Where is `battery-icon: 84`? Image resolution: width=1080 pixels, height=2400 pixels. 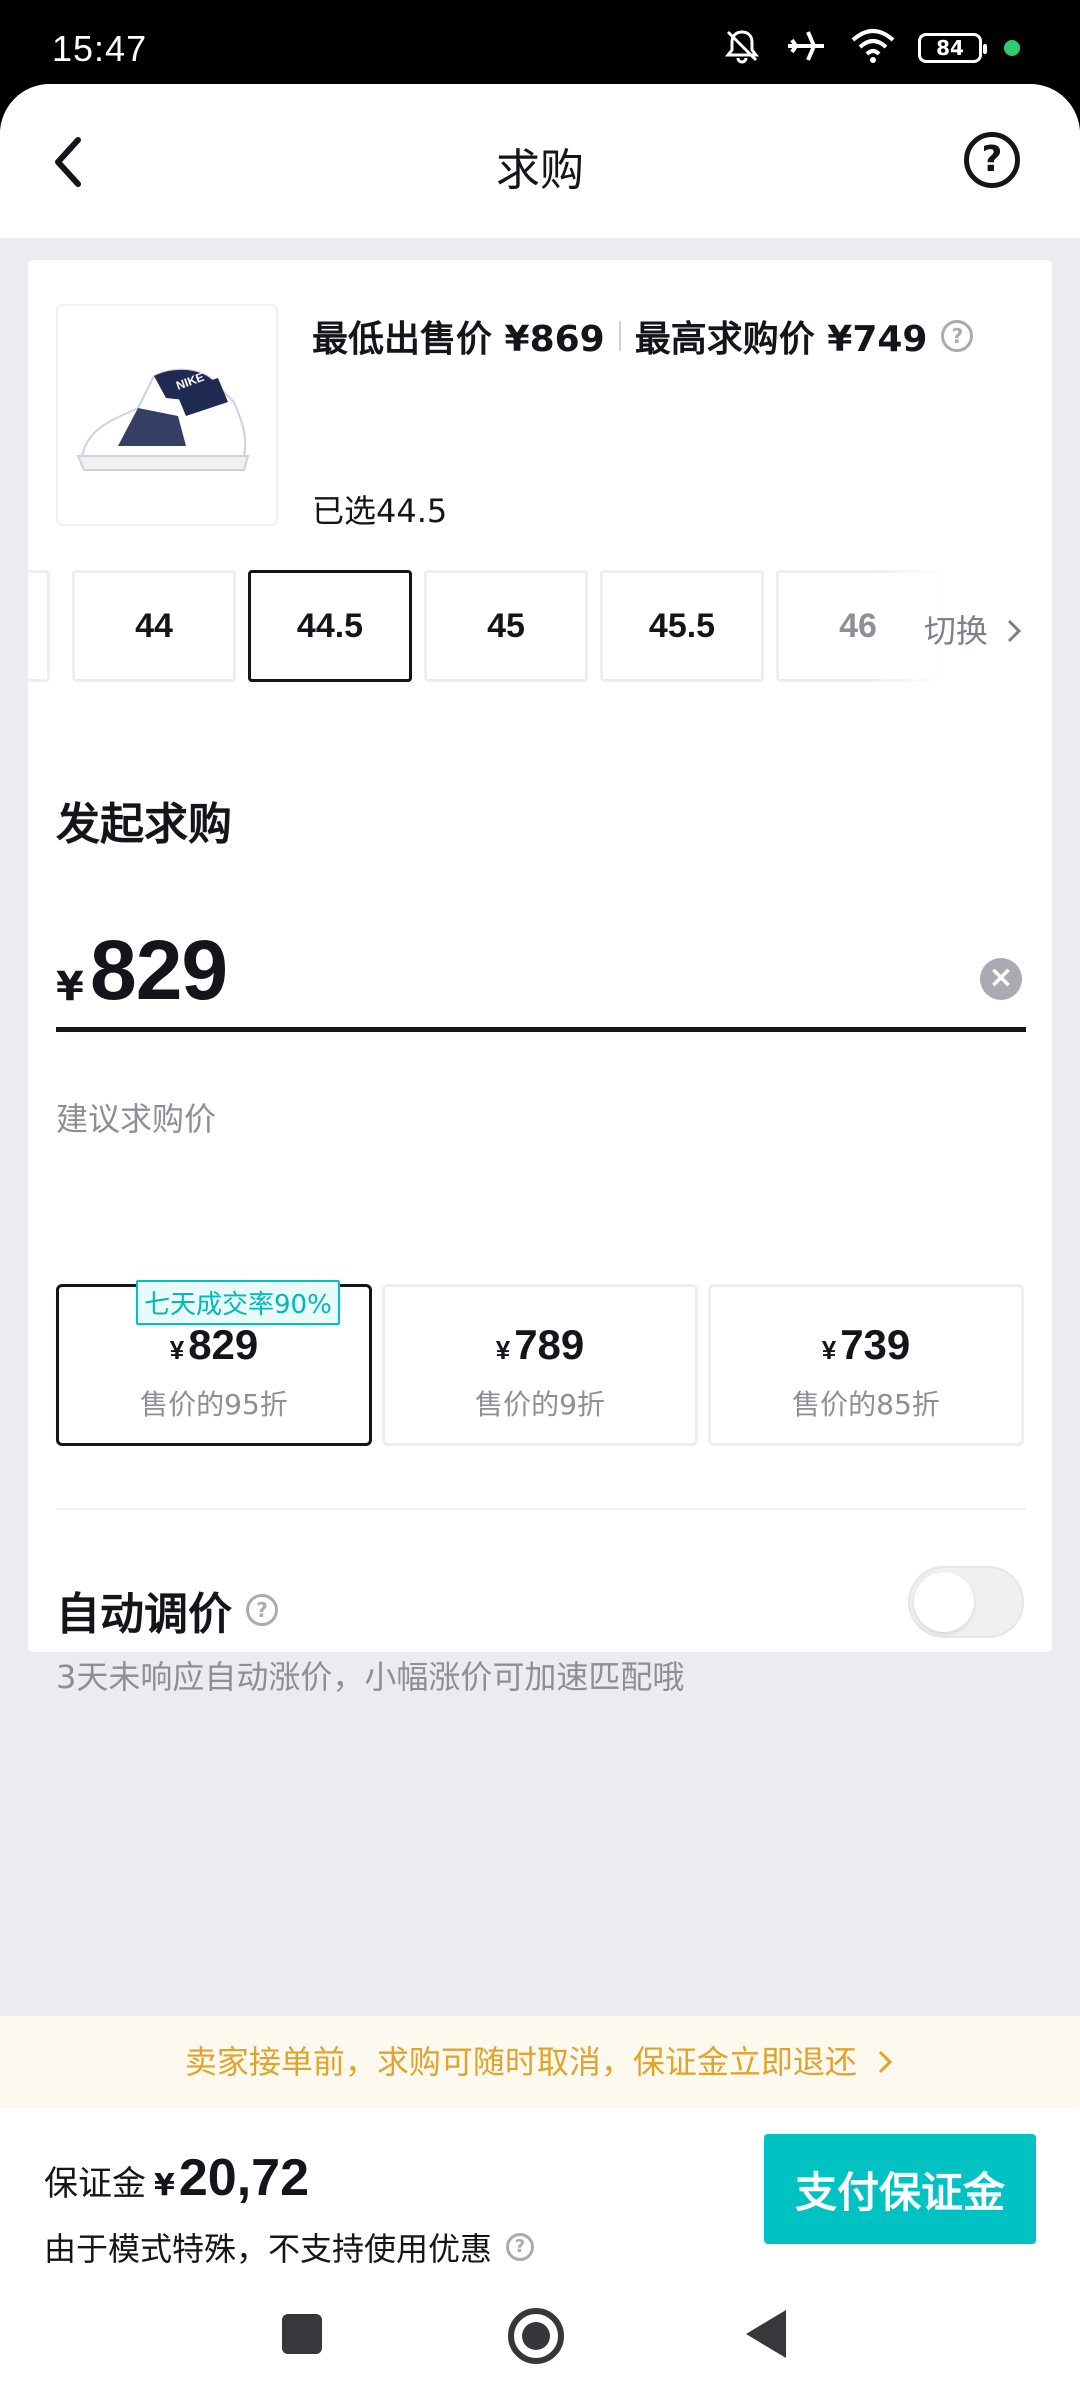 battery-icon: 84 is located at coordinates (952, 48).